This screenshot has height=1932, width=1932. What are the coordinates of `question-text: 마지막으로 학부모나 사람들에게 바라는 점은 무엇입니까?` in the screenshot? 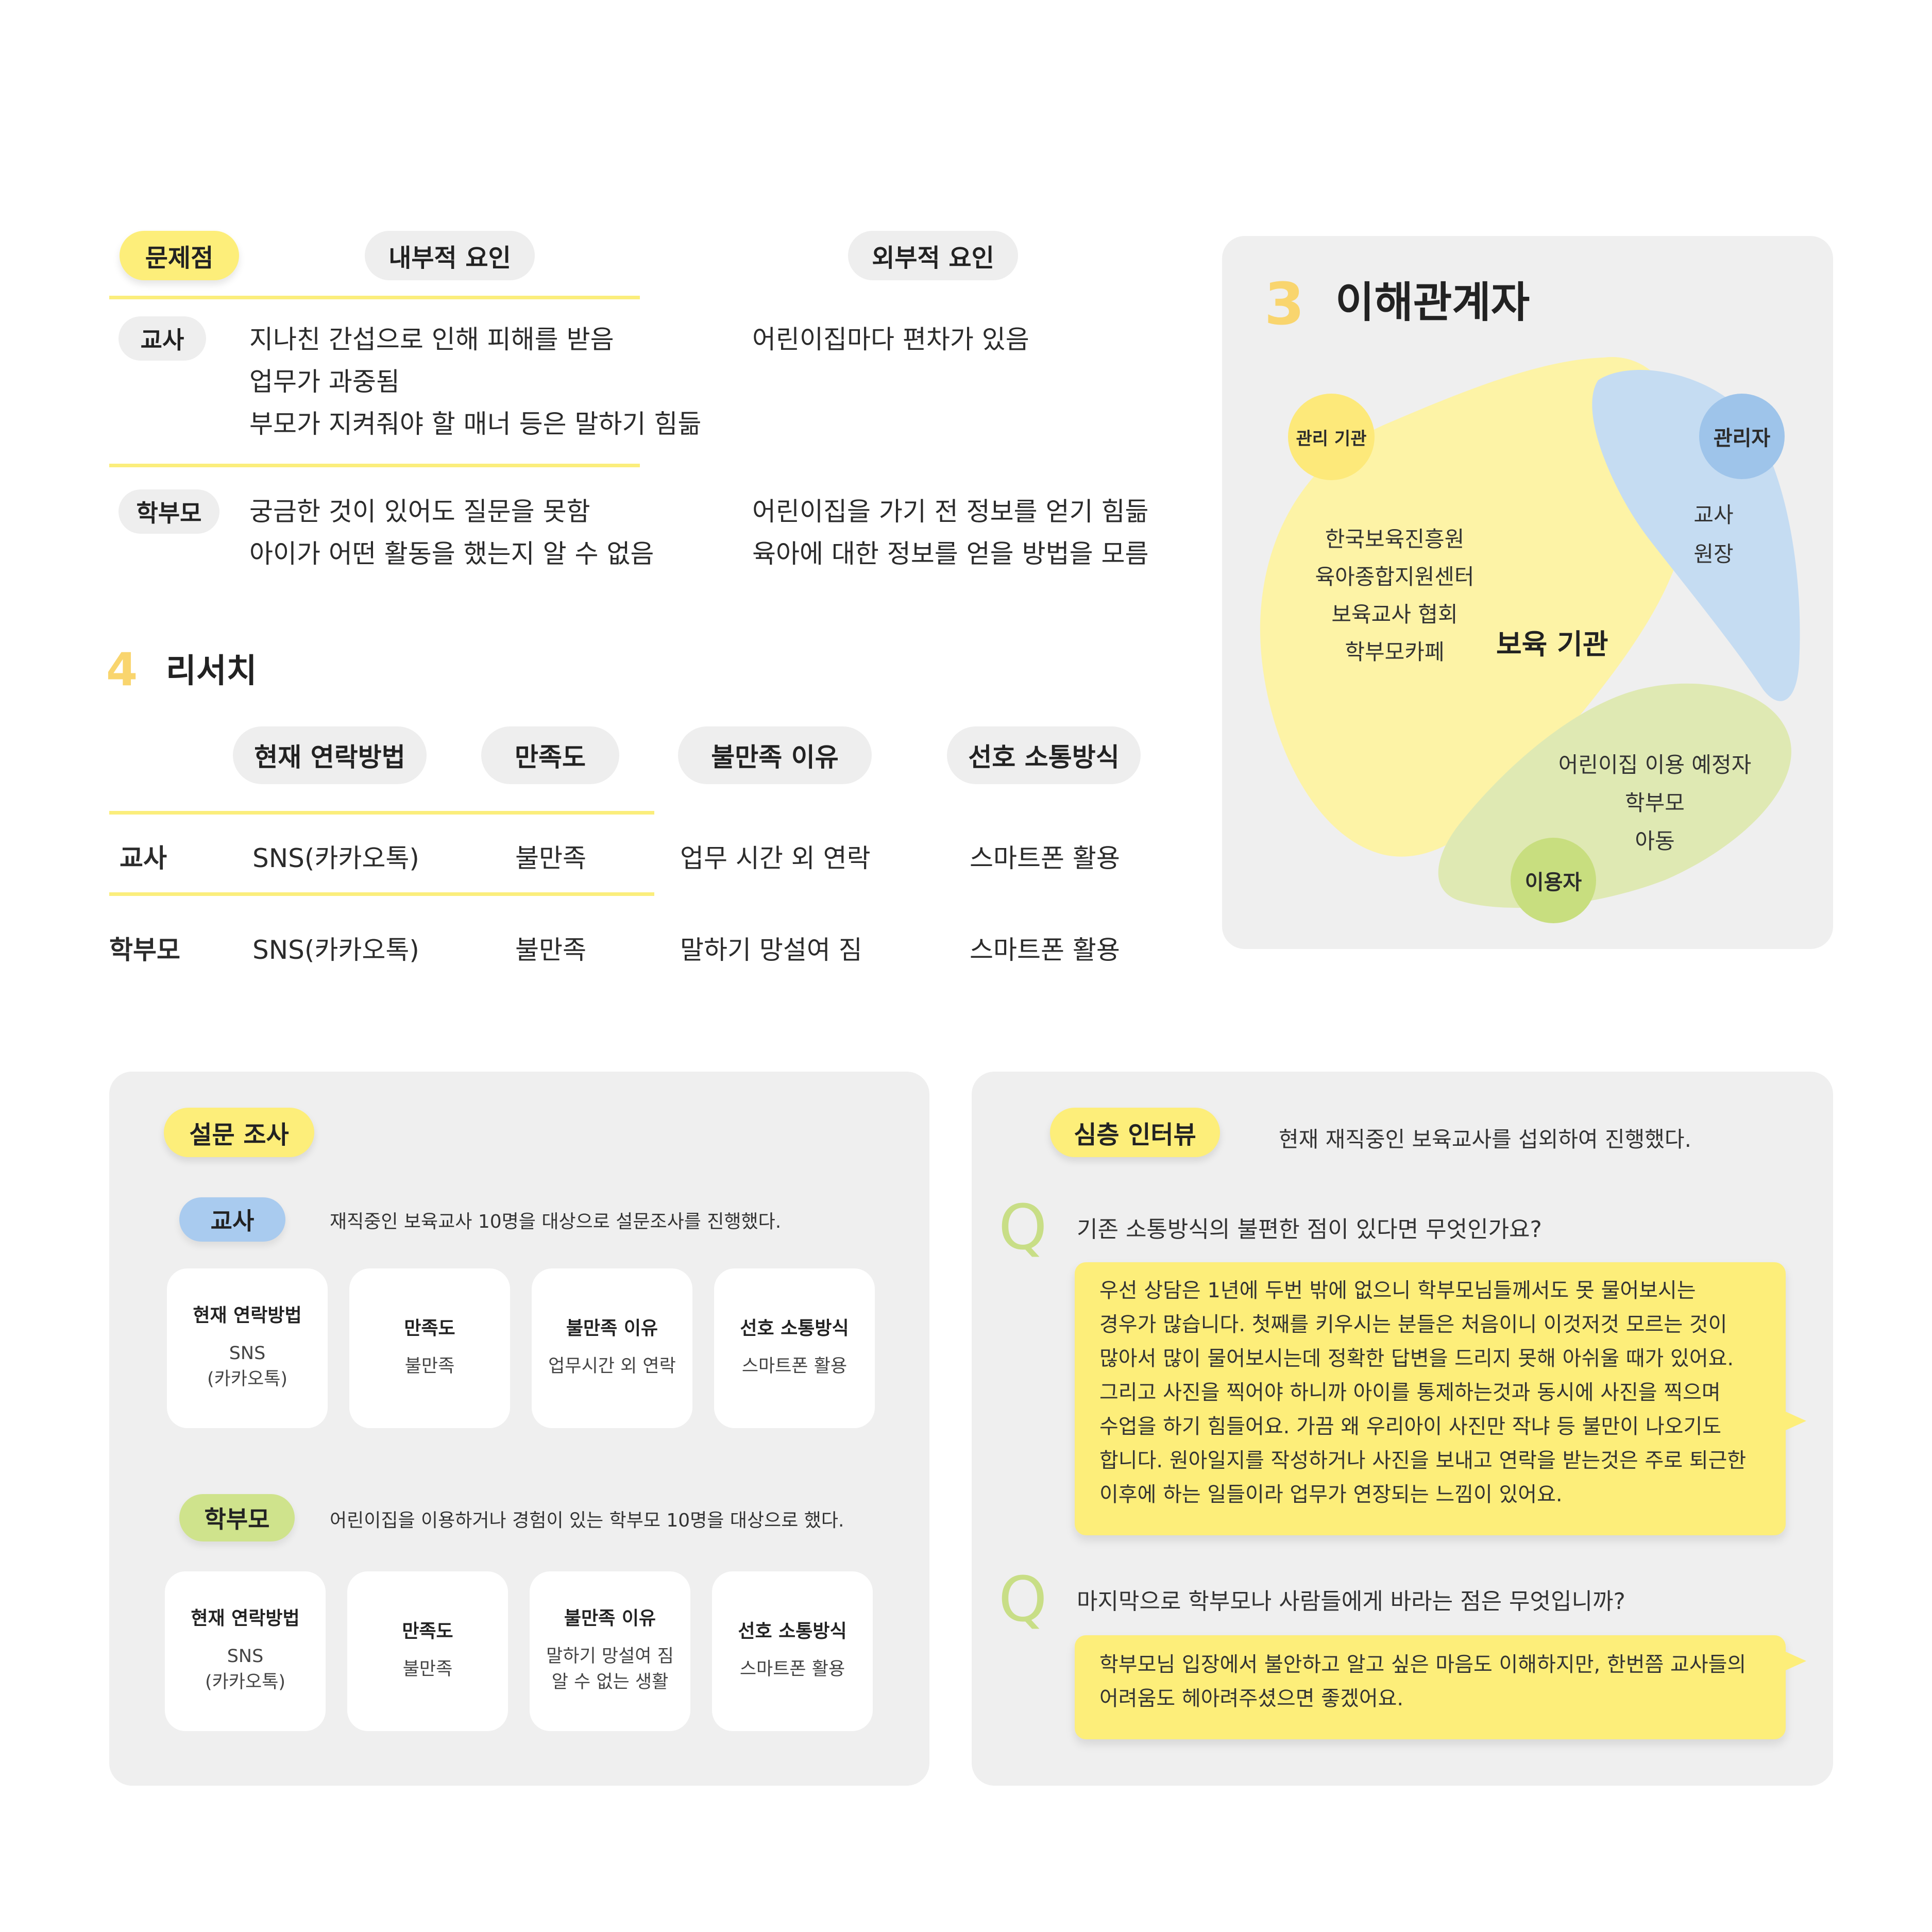 It's located at (1351, 1602).